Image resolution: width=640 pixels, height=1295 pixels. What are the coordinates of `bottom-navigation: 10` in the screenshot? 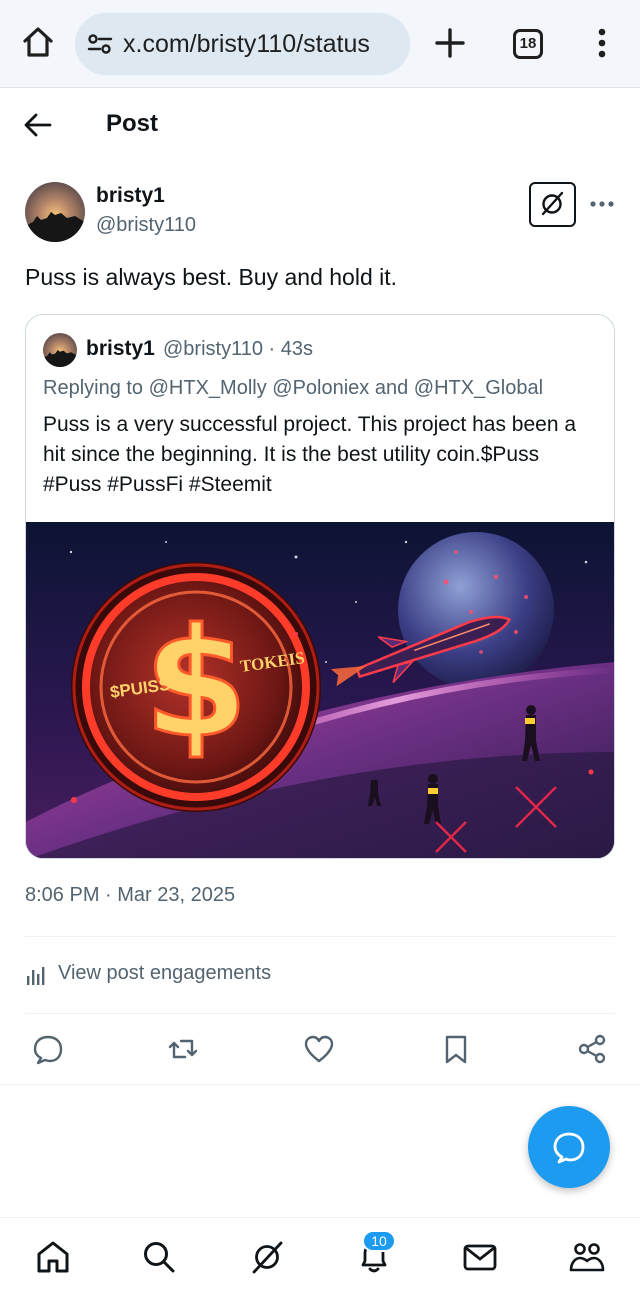 It's located at (320, 1256).